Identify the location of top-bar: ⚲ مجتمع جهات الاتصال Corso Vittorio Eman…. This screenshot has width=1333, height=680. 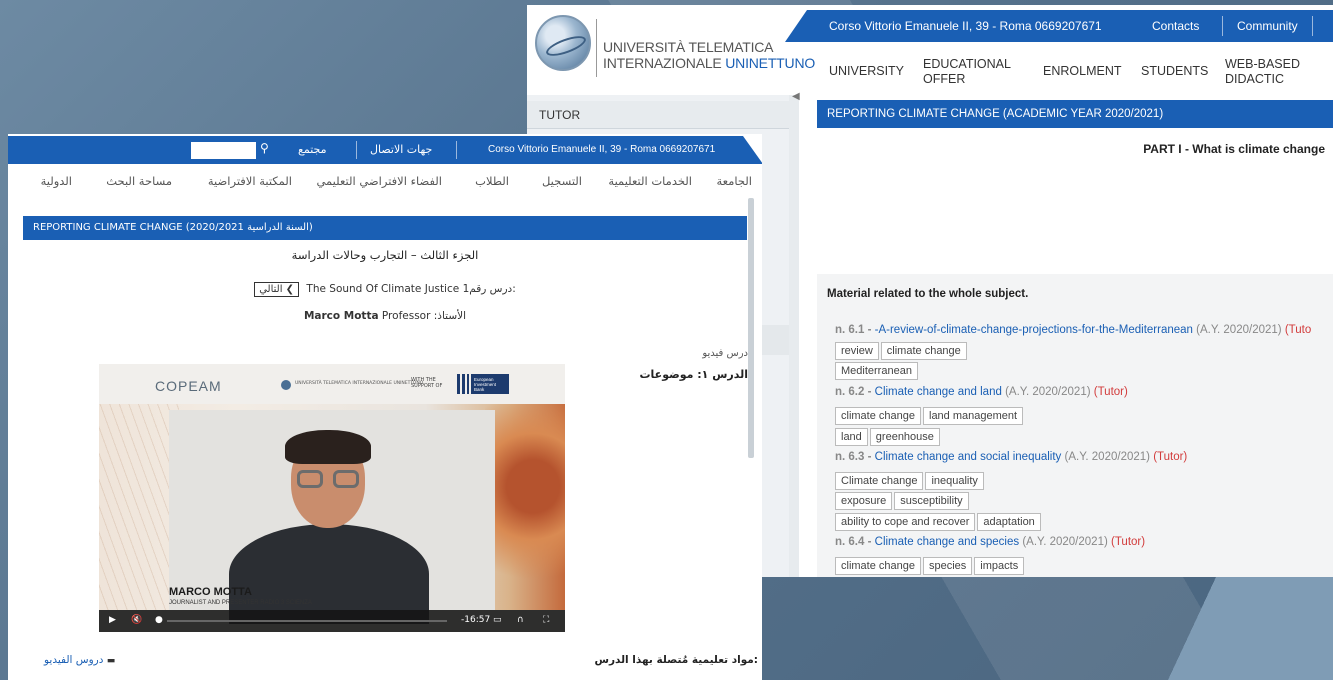
(385, 150).